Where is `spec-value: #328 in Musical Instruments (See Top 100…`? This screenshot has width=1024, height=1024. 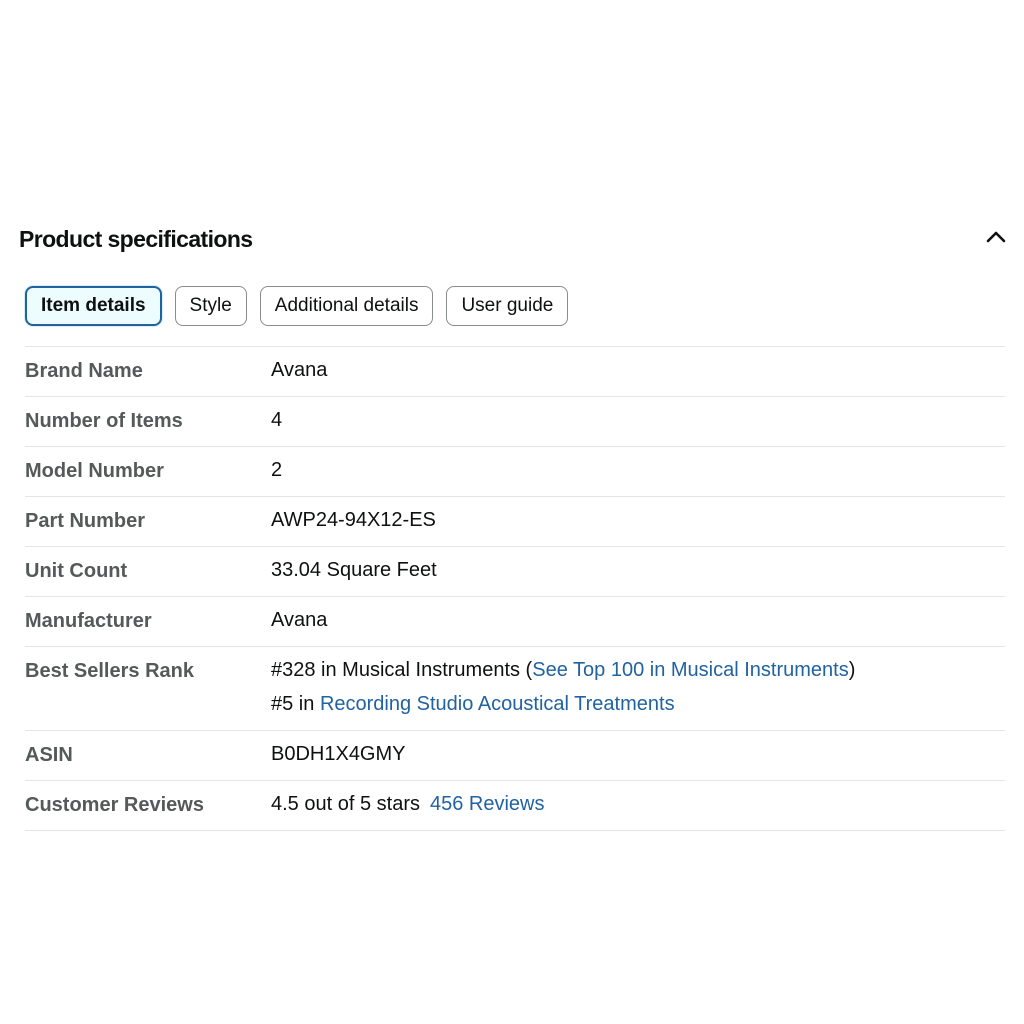
spec-value: #328 in Musical Instruments (See Top 100… is located at coordinates (638, 685).